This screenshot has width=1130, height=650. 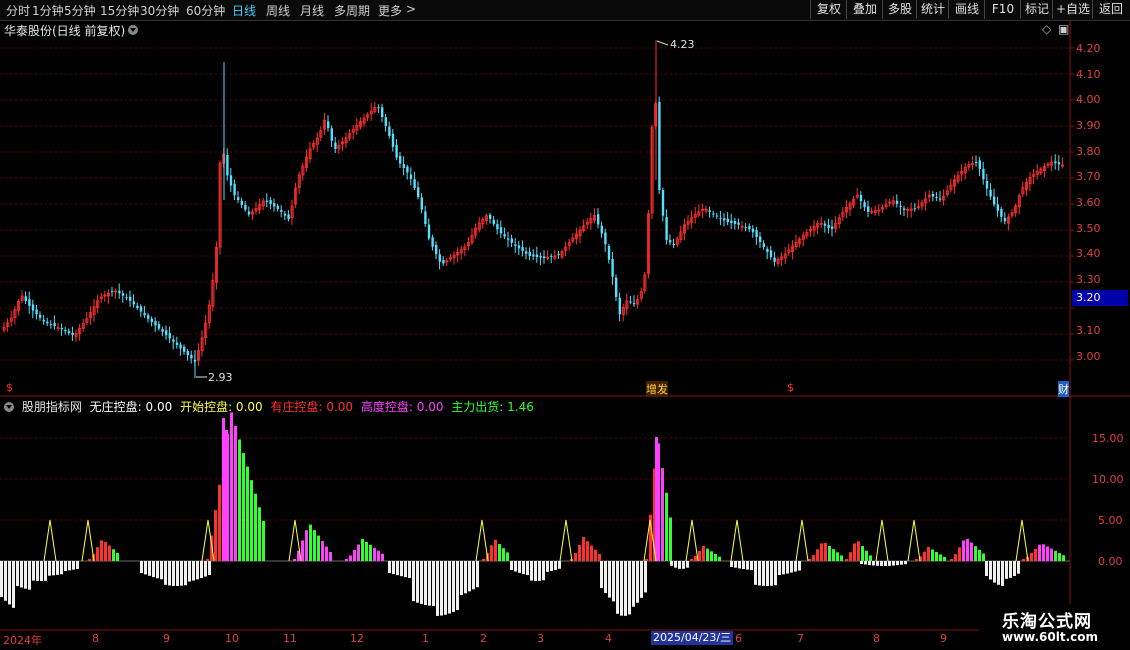 What do you see at coordinates (80, 10) in the screenshot?
I see `period-tab-5min: 5分钟` at bounding box center [80, 10].